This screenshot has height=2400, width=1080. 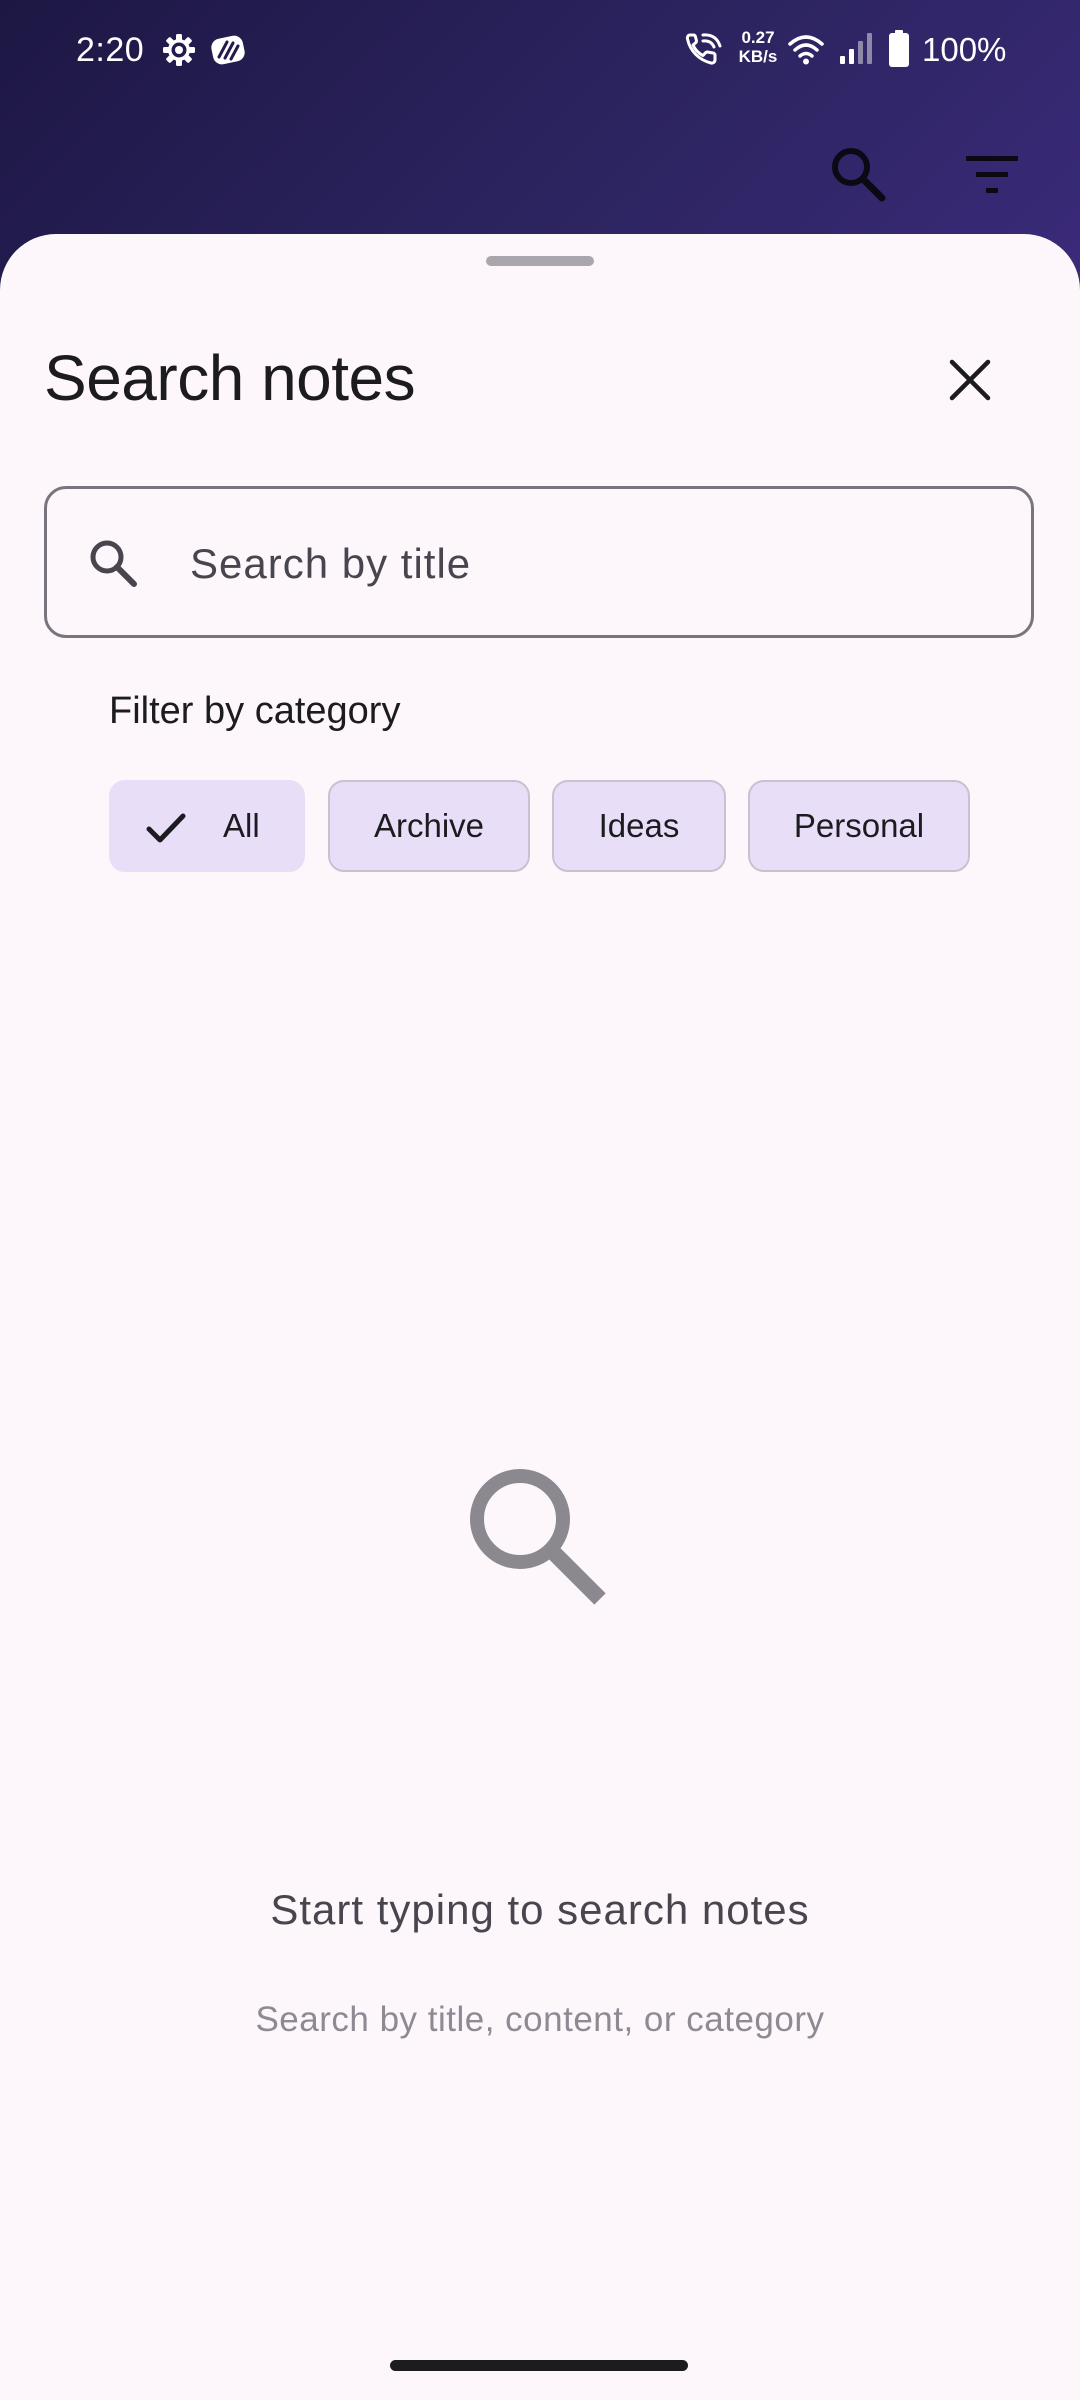 What do you see at coordinates (590, 564) in the screenshot?
I see `search-input` at bounding box center [590, 564].